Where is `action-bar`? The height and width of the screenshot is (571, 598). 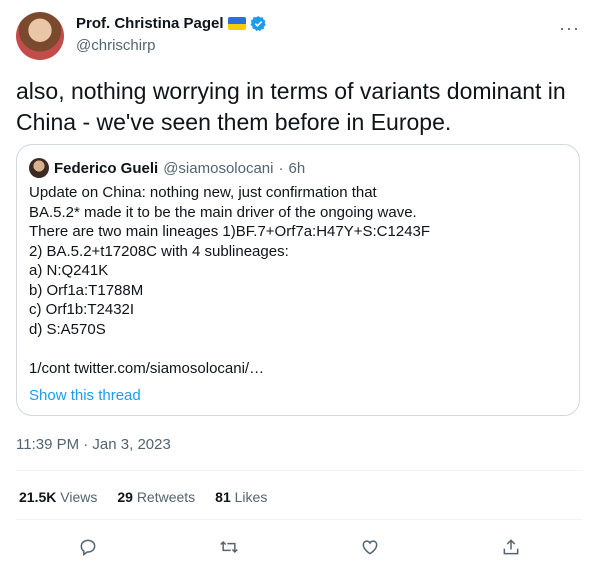 action-bar is located at coordinates (299, 547).